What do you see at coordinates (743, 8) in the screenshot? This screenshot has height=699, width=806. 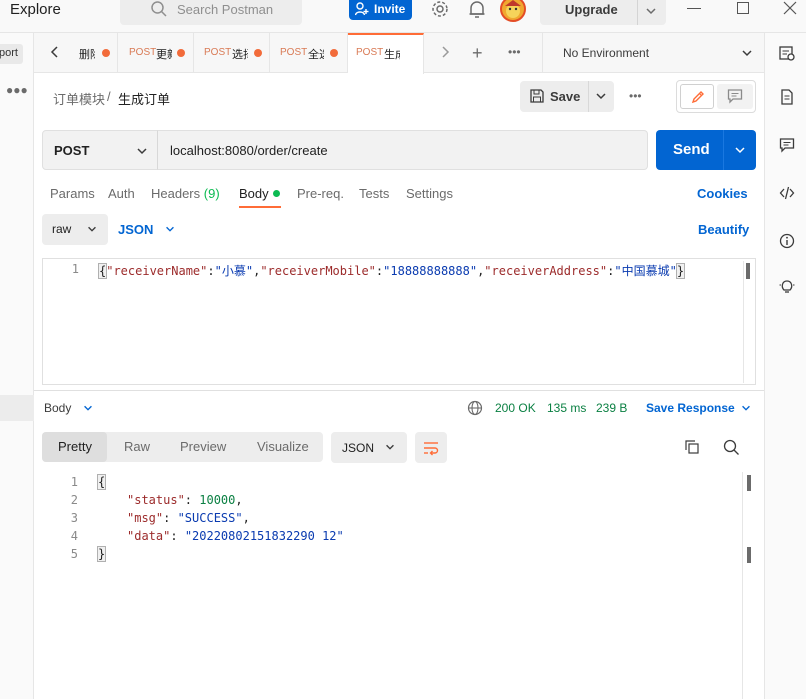 I see `maximize-button` at bounding box center [743, 8].